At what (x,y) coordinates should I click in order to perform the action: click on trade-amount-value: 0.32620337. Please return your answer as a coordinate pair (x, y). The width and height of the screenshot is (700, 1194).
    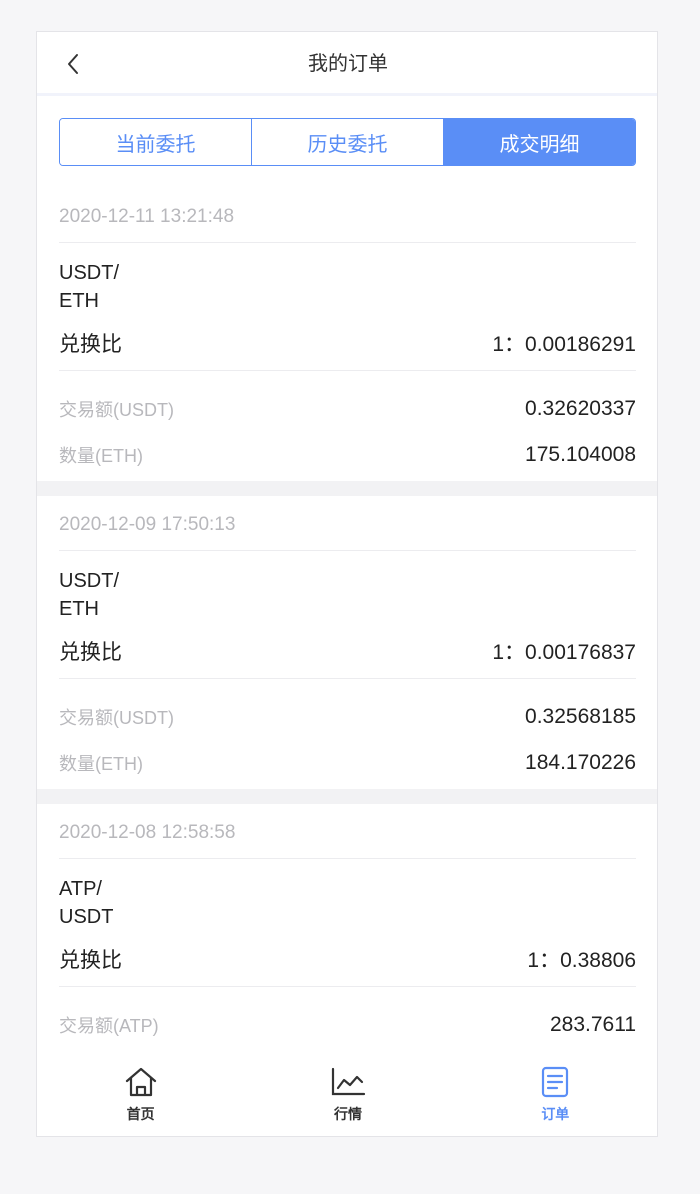
    Looking at the image, I should click on (580, 408).